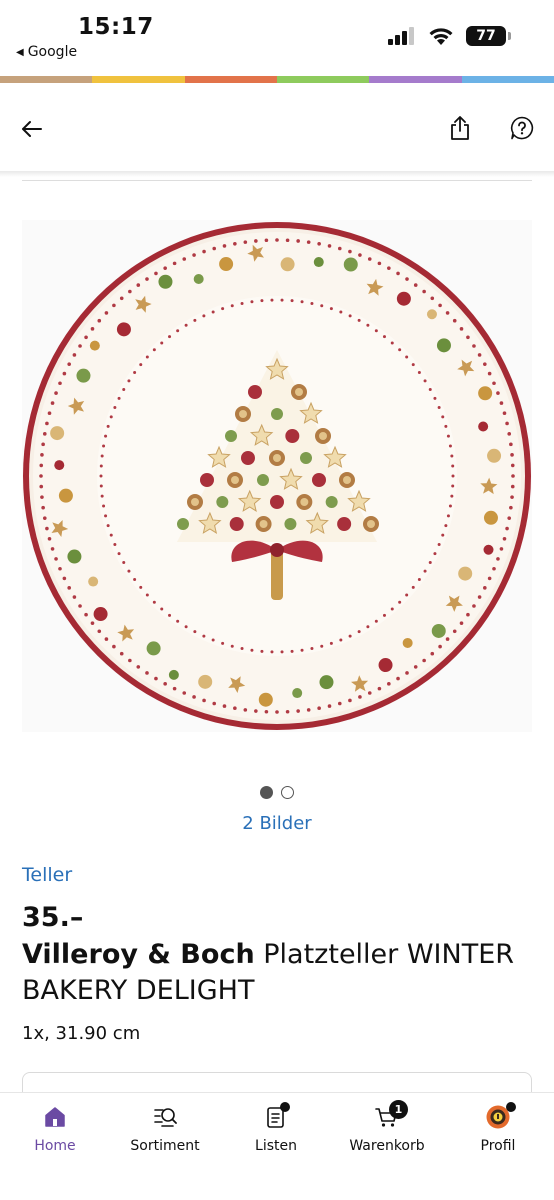 The height and width of the screenshot is (1200, 554). Describe the element at coordinates (47, 875) in the screenshot. I see `product-category-link: Teller` at that location.